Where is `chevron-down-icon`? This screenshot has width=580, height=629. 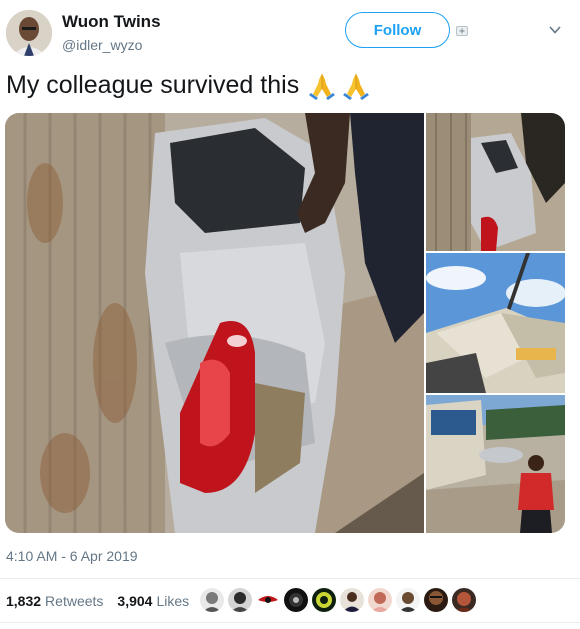
chevron-down-icon is located at coordinates (555, 30).